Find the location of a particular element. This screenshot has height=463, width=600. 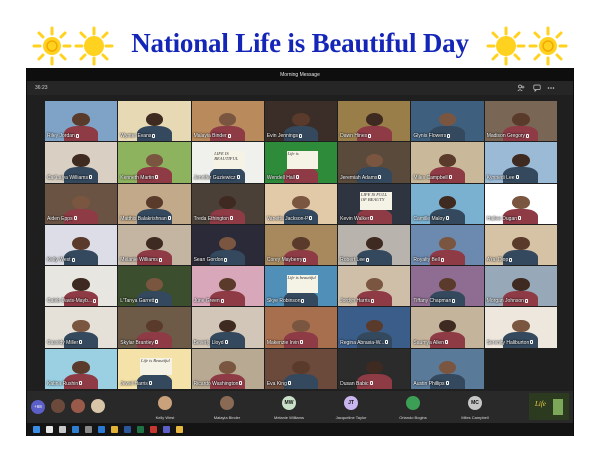

video-tile: Wynter Evans is located at coordinates (154, 121).